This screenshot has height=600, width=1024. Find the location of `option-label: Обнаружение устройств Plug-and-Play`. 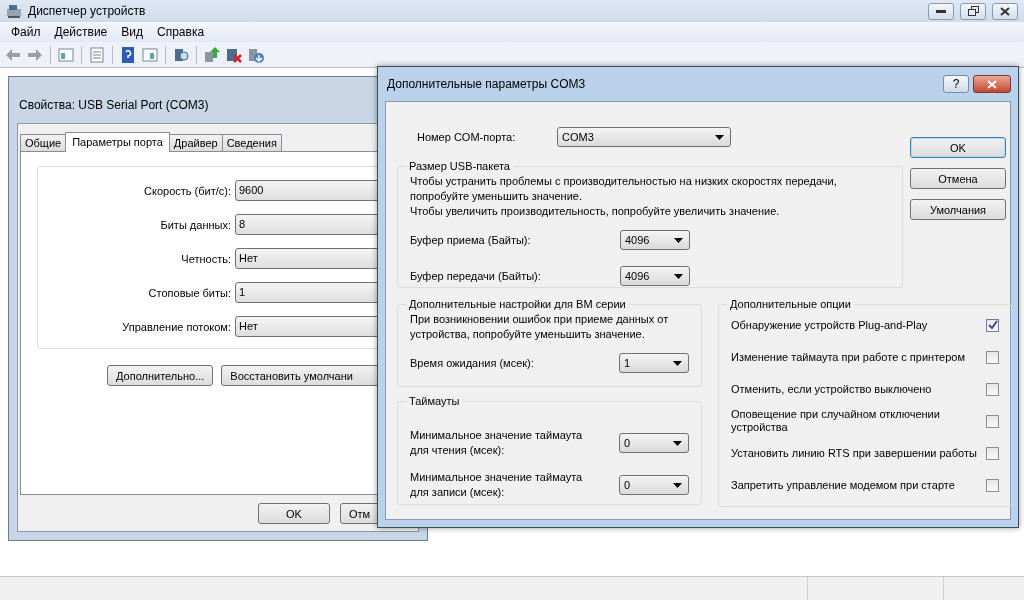

option-label: Обнаружение устройств Plug-and-Play is located at coordinates (830, 325).